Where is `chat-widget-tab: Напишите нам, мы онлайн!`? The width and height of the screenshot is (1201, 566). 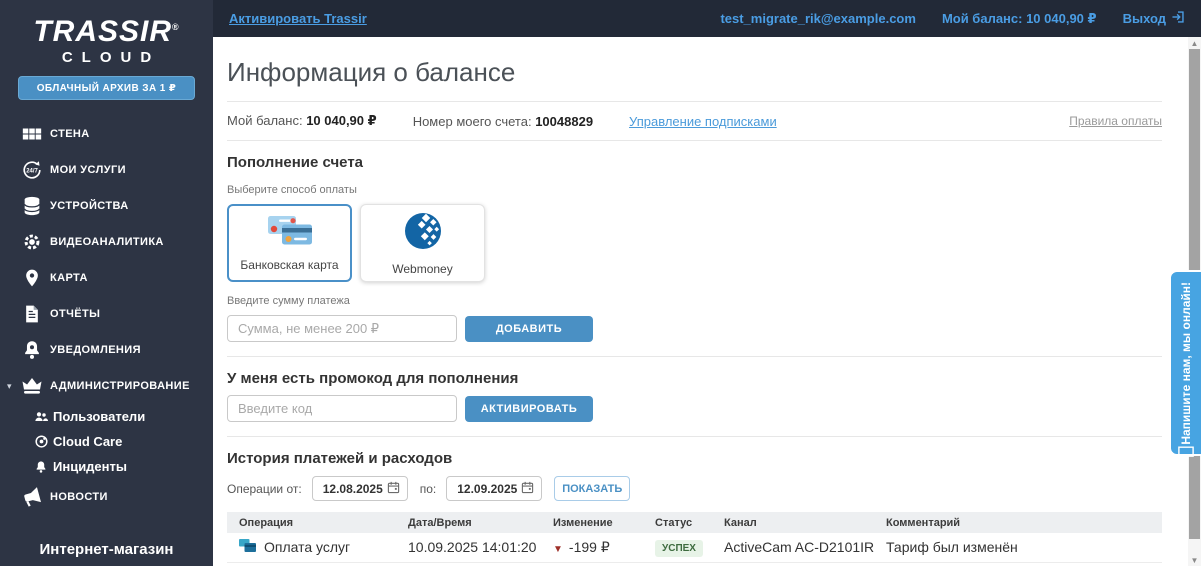 chat-widget-tab: Напишите нам, мы онлайн! is located at coordinates (1185, 365).